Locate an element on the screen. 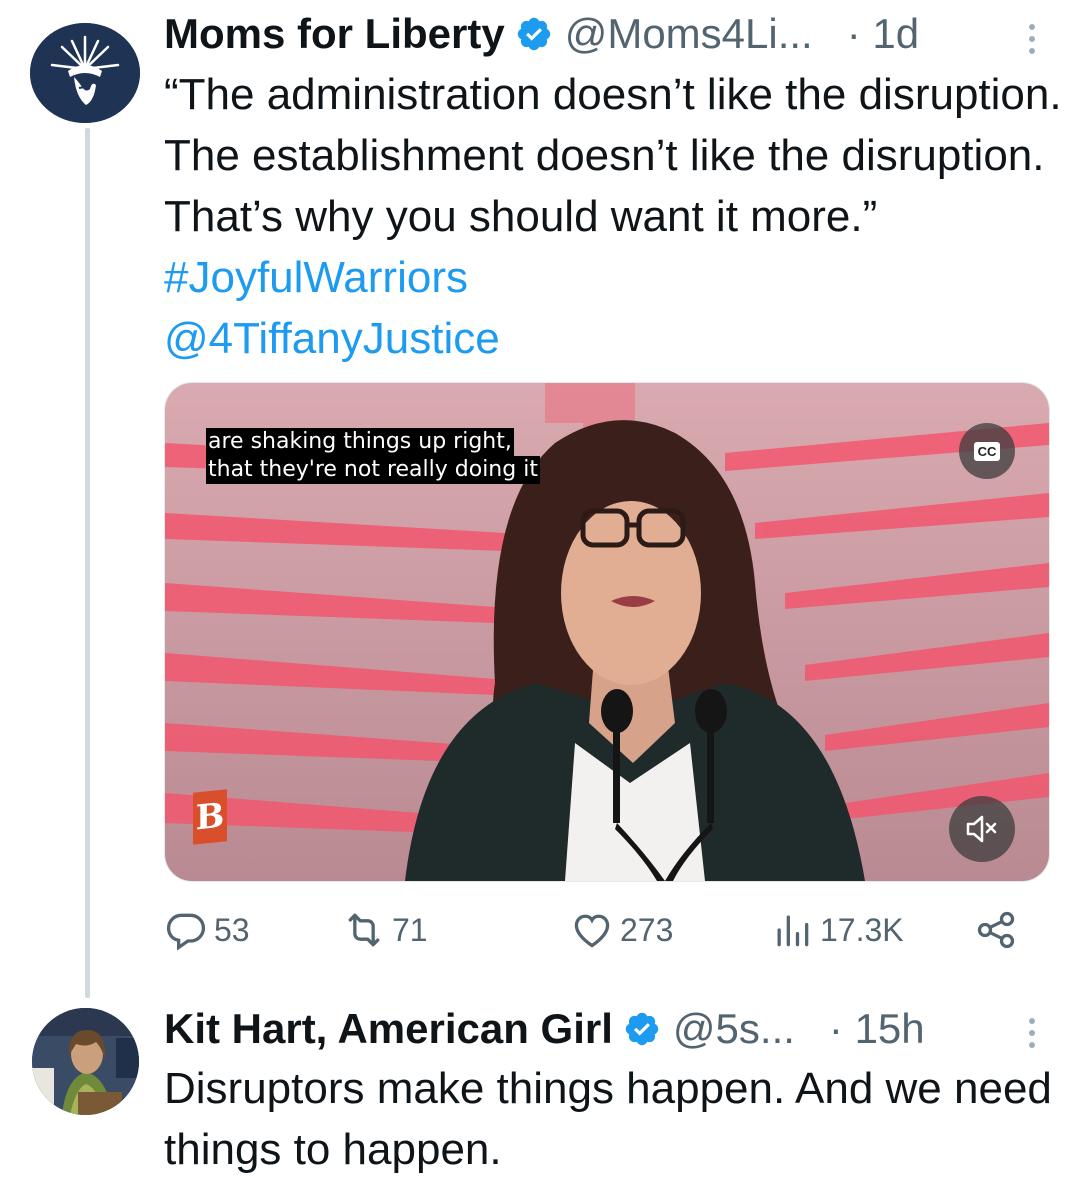  views-icon is located at coordinates (793, 931).